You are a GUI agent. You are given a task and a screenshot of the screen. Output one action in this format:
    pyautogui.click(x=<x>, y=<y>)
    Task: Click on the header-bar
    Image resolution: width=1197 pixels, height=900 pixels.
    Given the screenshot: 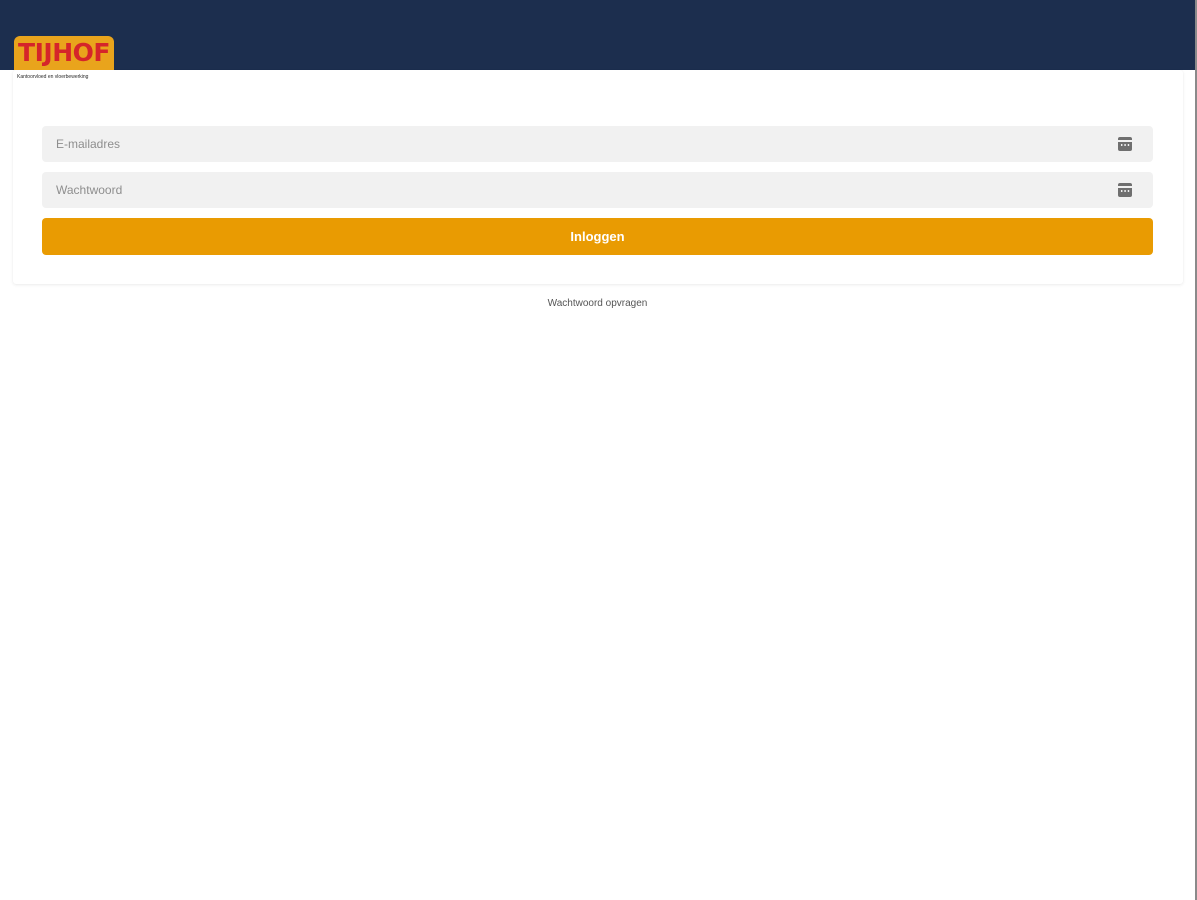 What is the action you would take?
    pyautogui.click(x=597, y=35)
    